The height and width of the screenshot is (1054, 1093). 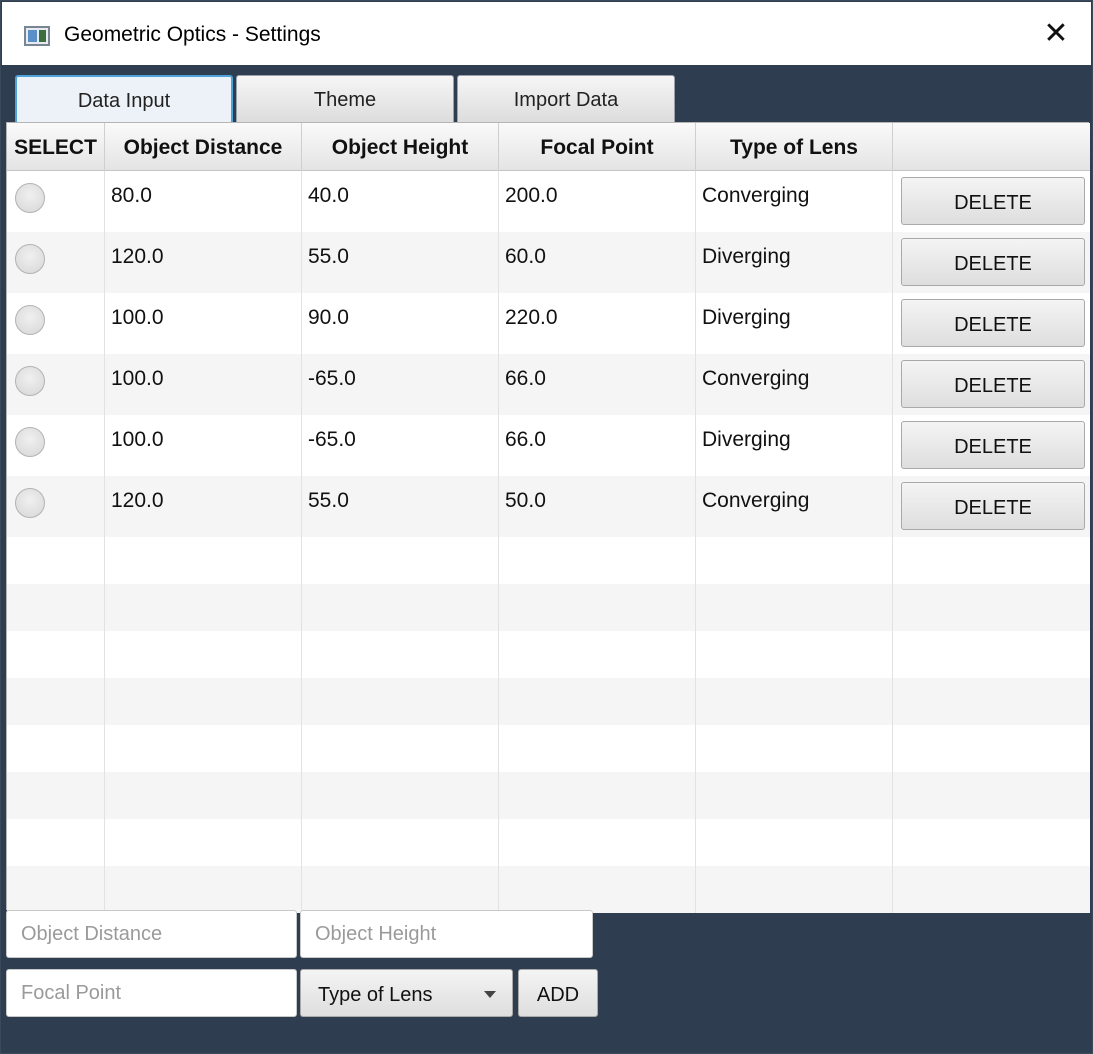 I want to click on table-cell-height: 90.0, so click(x=400, y=323).